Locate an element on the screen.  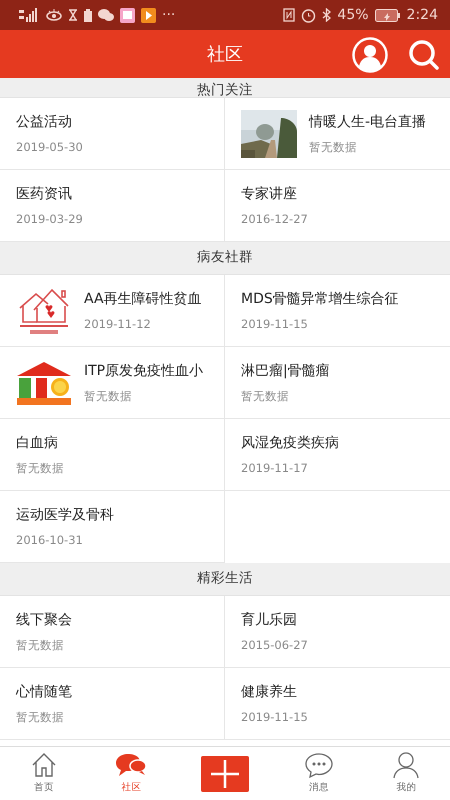
community-item: 健康养生 2019-11-15 is located at coordinates (337, 704).